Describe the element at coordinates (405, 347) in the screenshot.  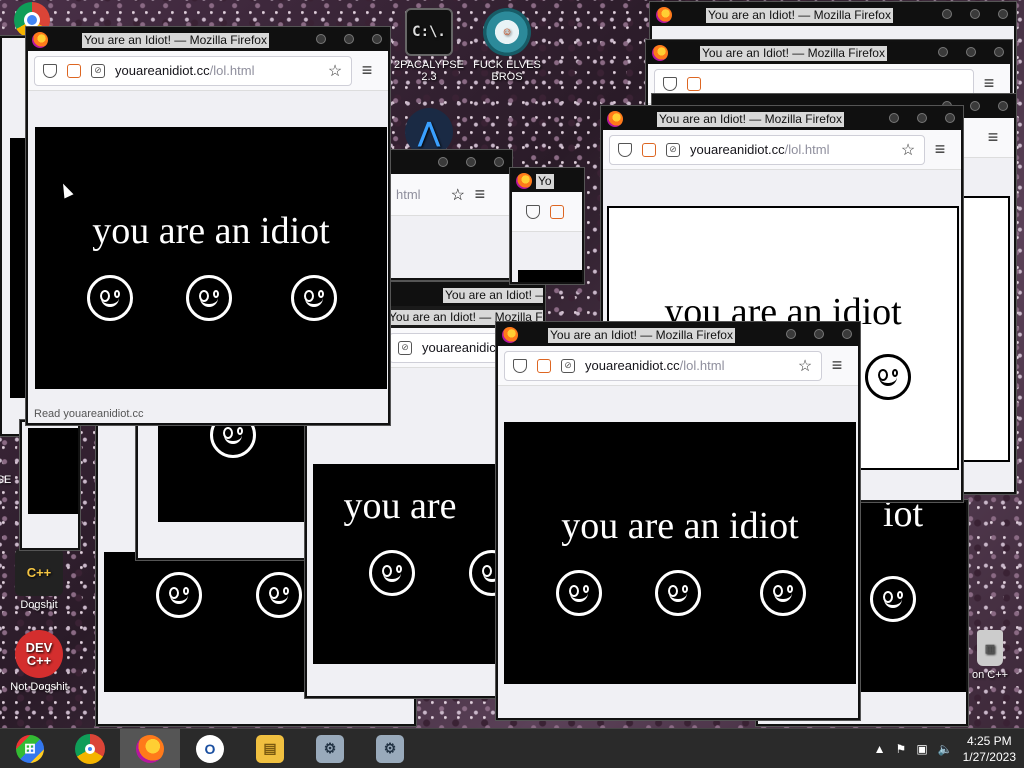
I see `tracking-icon: ⊘` at that location.